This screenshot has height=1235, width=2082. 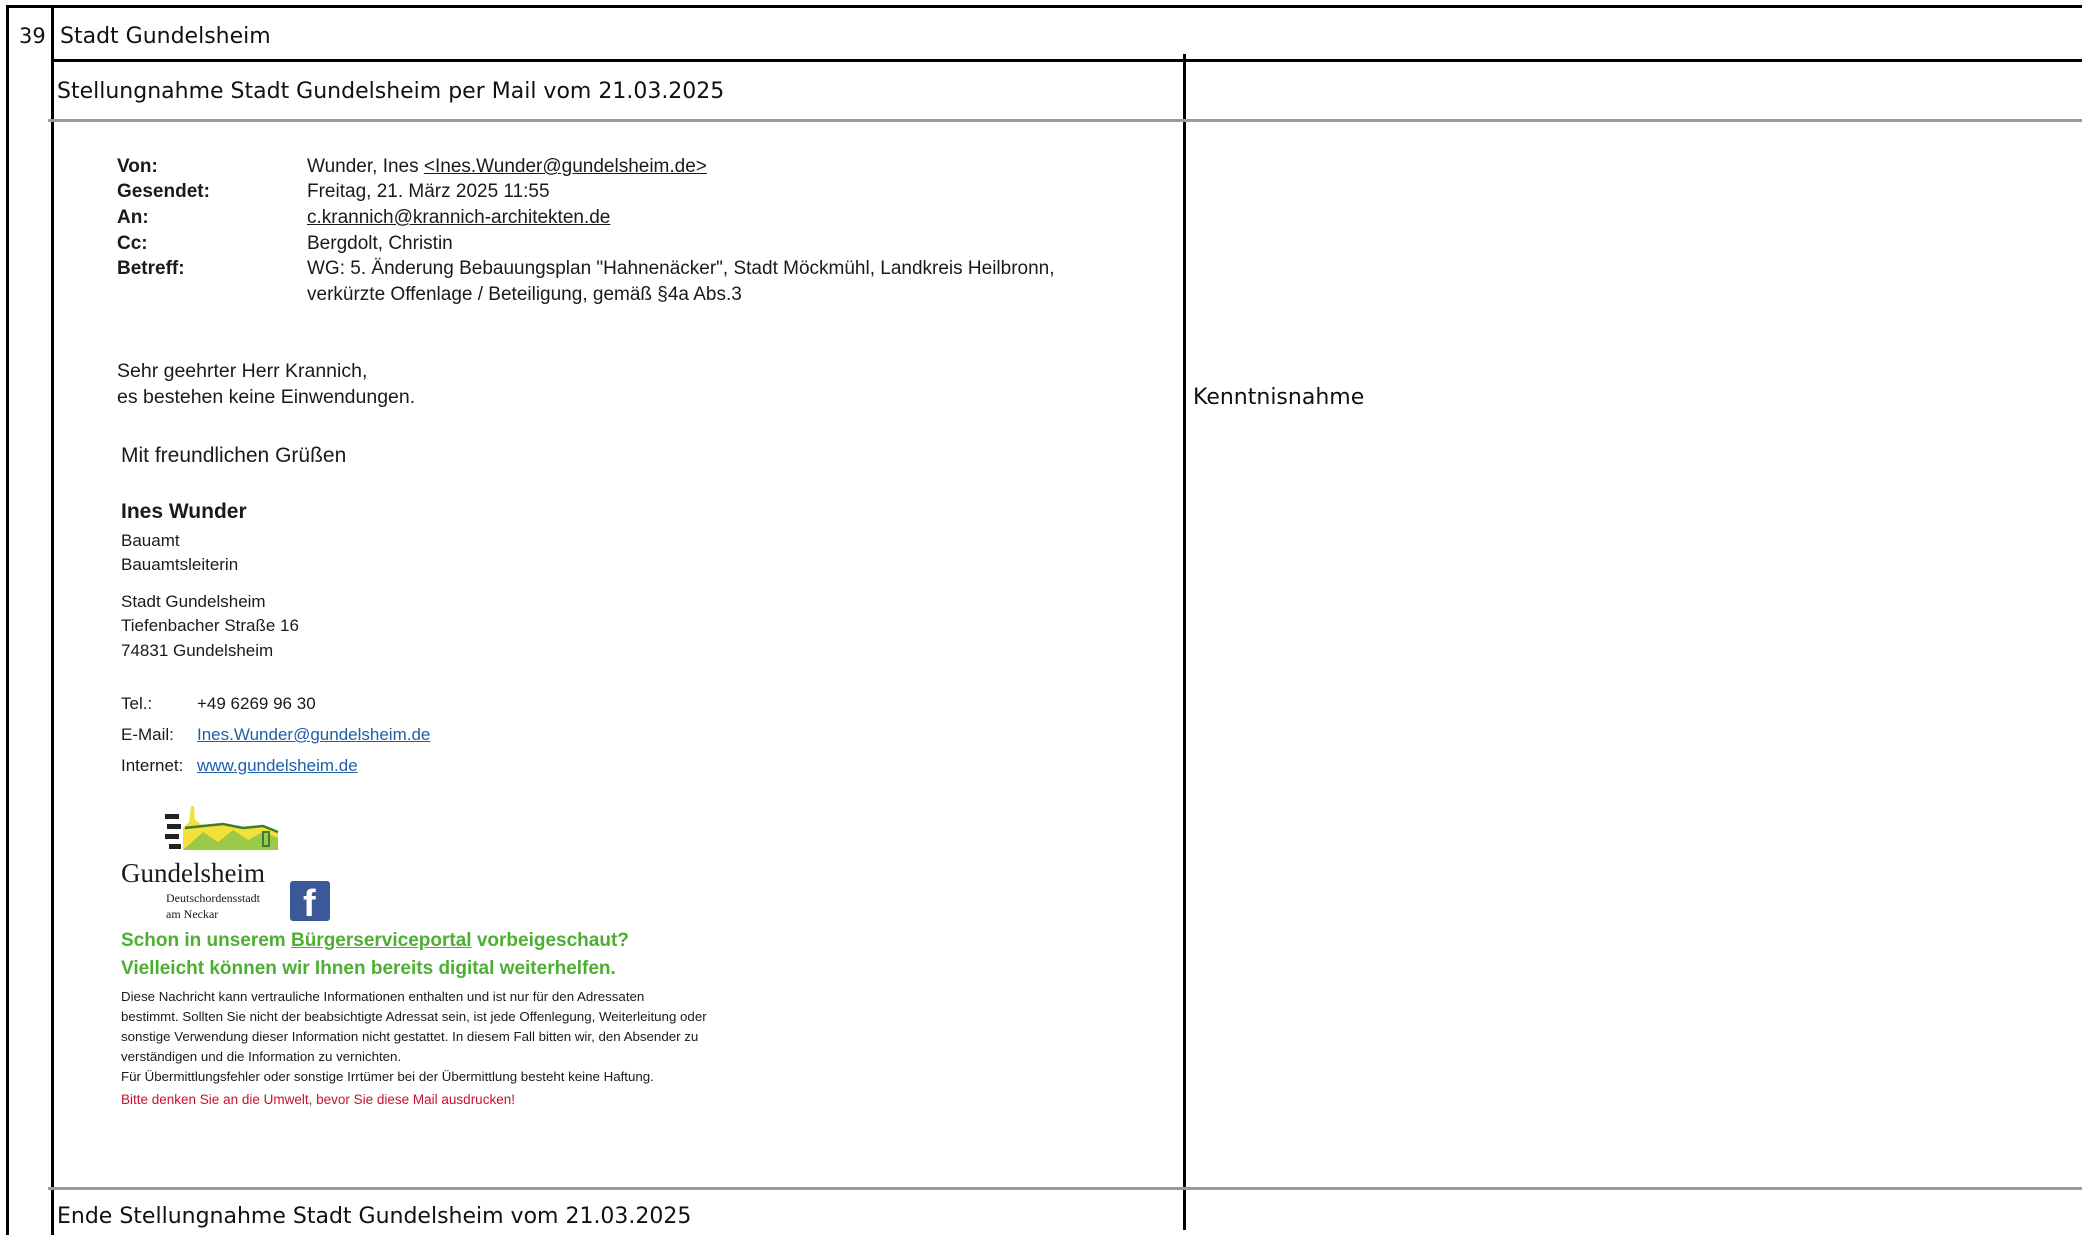 What do you see at coordinates (192, 914) in the screenshot?
I see `logo-sub-2: am Neckar` at bounding box center [192, 914].